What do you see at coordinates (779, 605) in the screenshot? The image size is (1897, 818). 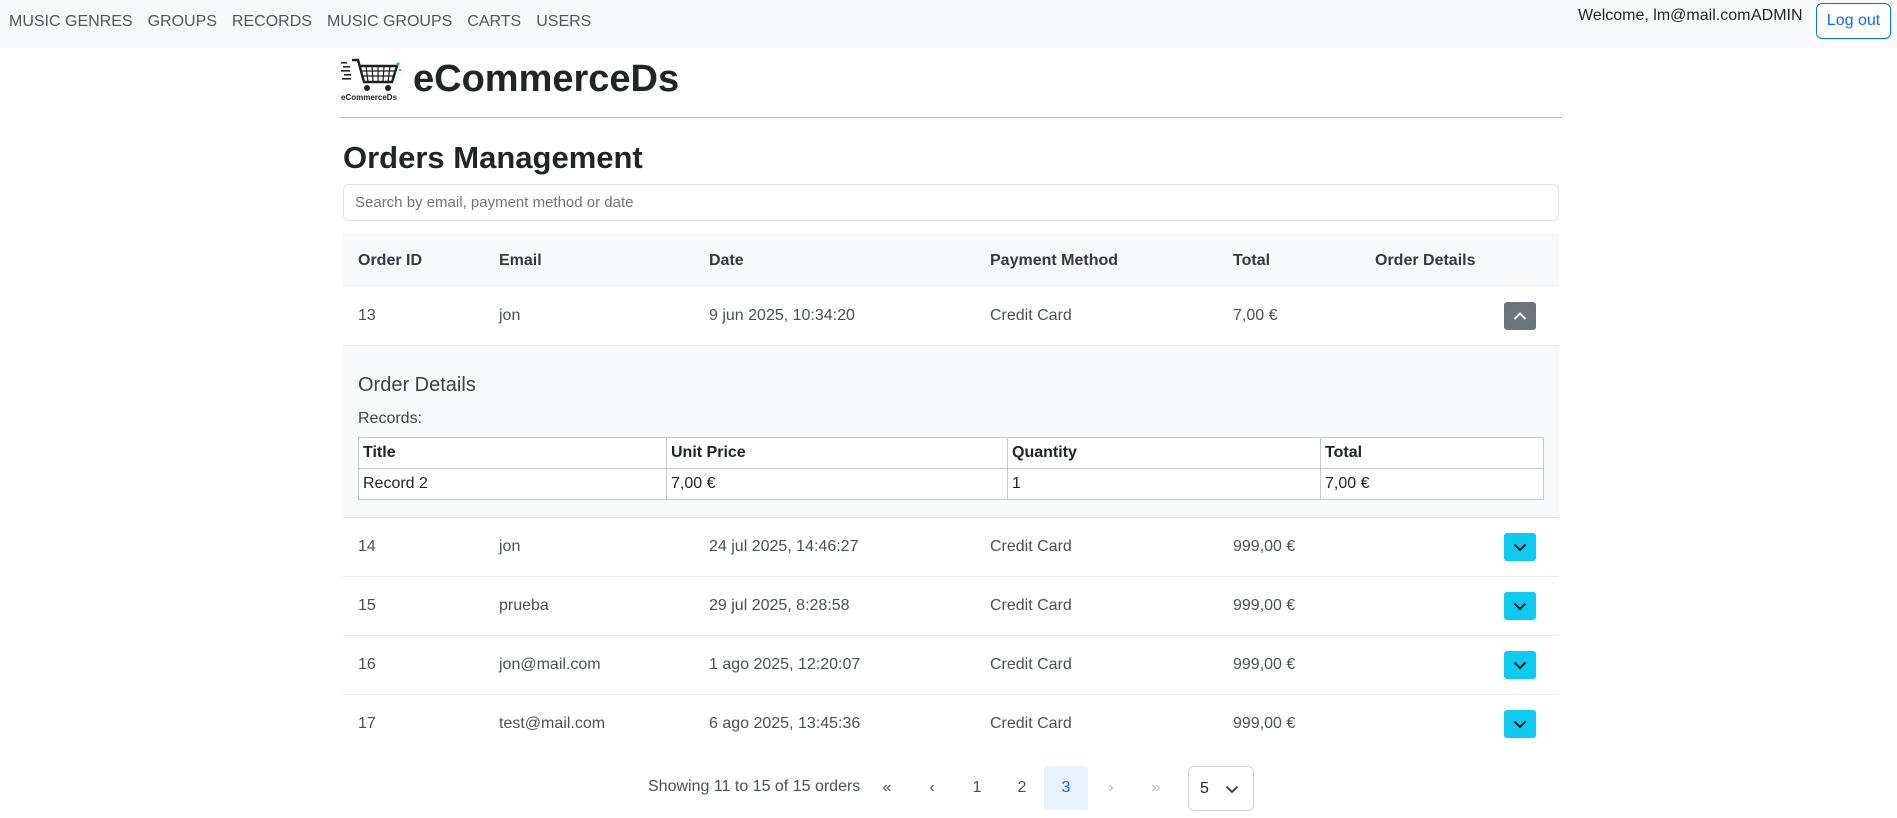 I see `order-date: 29 jul 2025, 8:28:58` at bounding box center [779, 605].